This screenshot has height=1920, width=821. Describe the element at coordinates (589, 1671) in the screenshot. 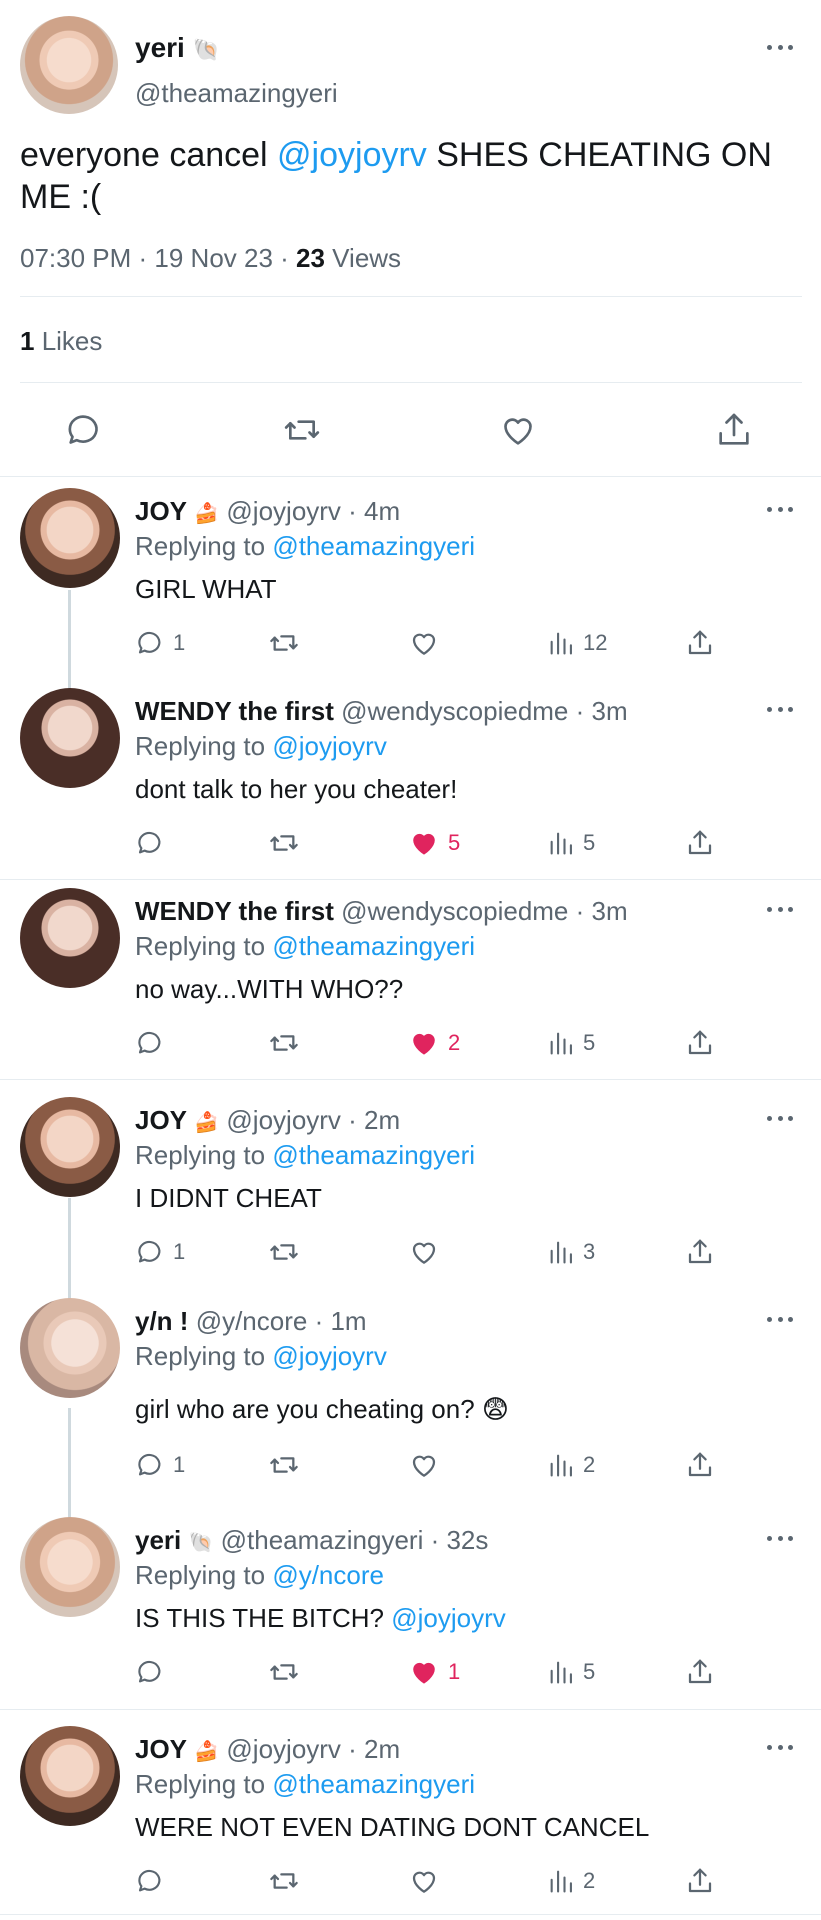

I see `views-count: 5` at that location.